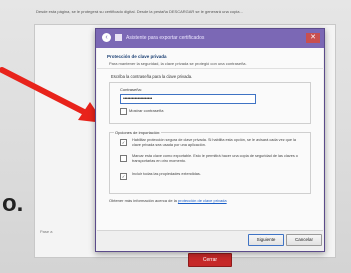 This screenshot has height=273, width=351. Describe the element at coordinates (202, 200) in the screenshot. I see `more-info-link: protección de clave privada` at that location.